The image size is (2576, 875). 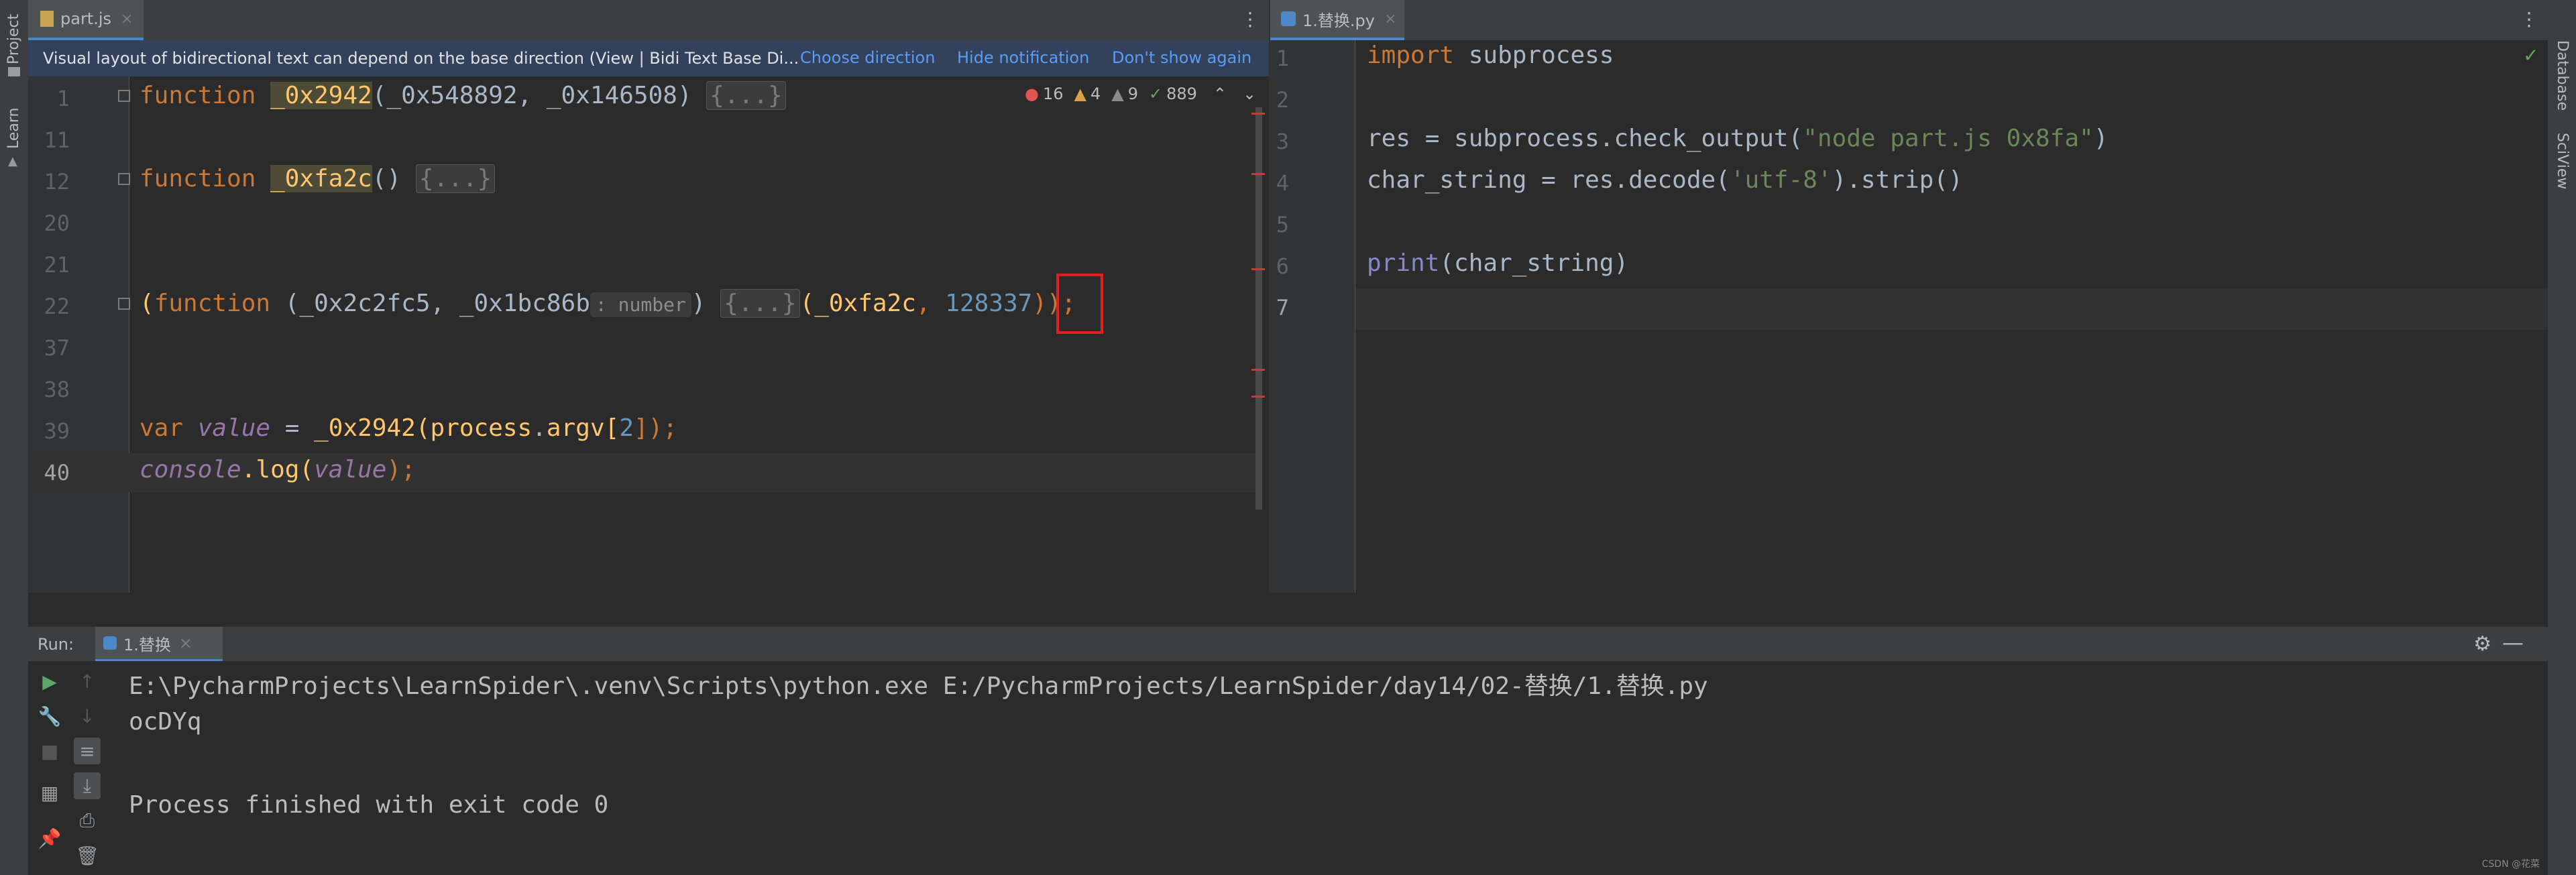 I want to click on js-file-icon, so click(x=47, y=19).